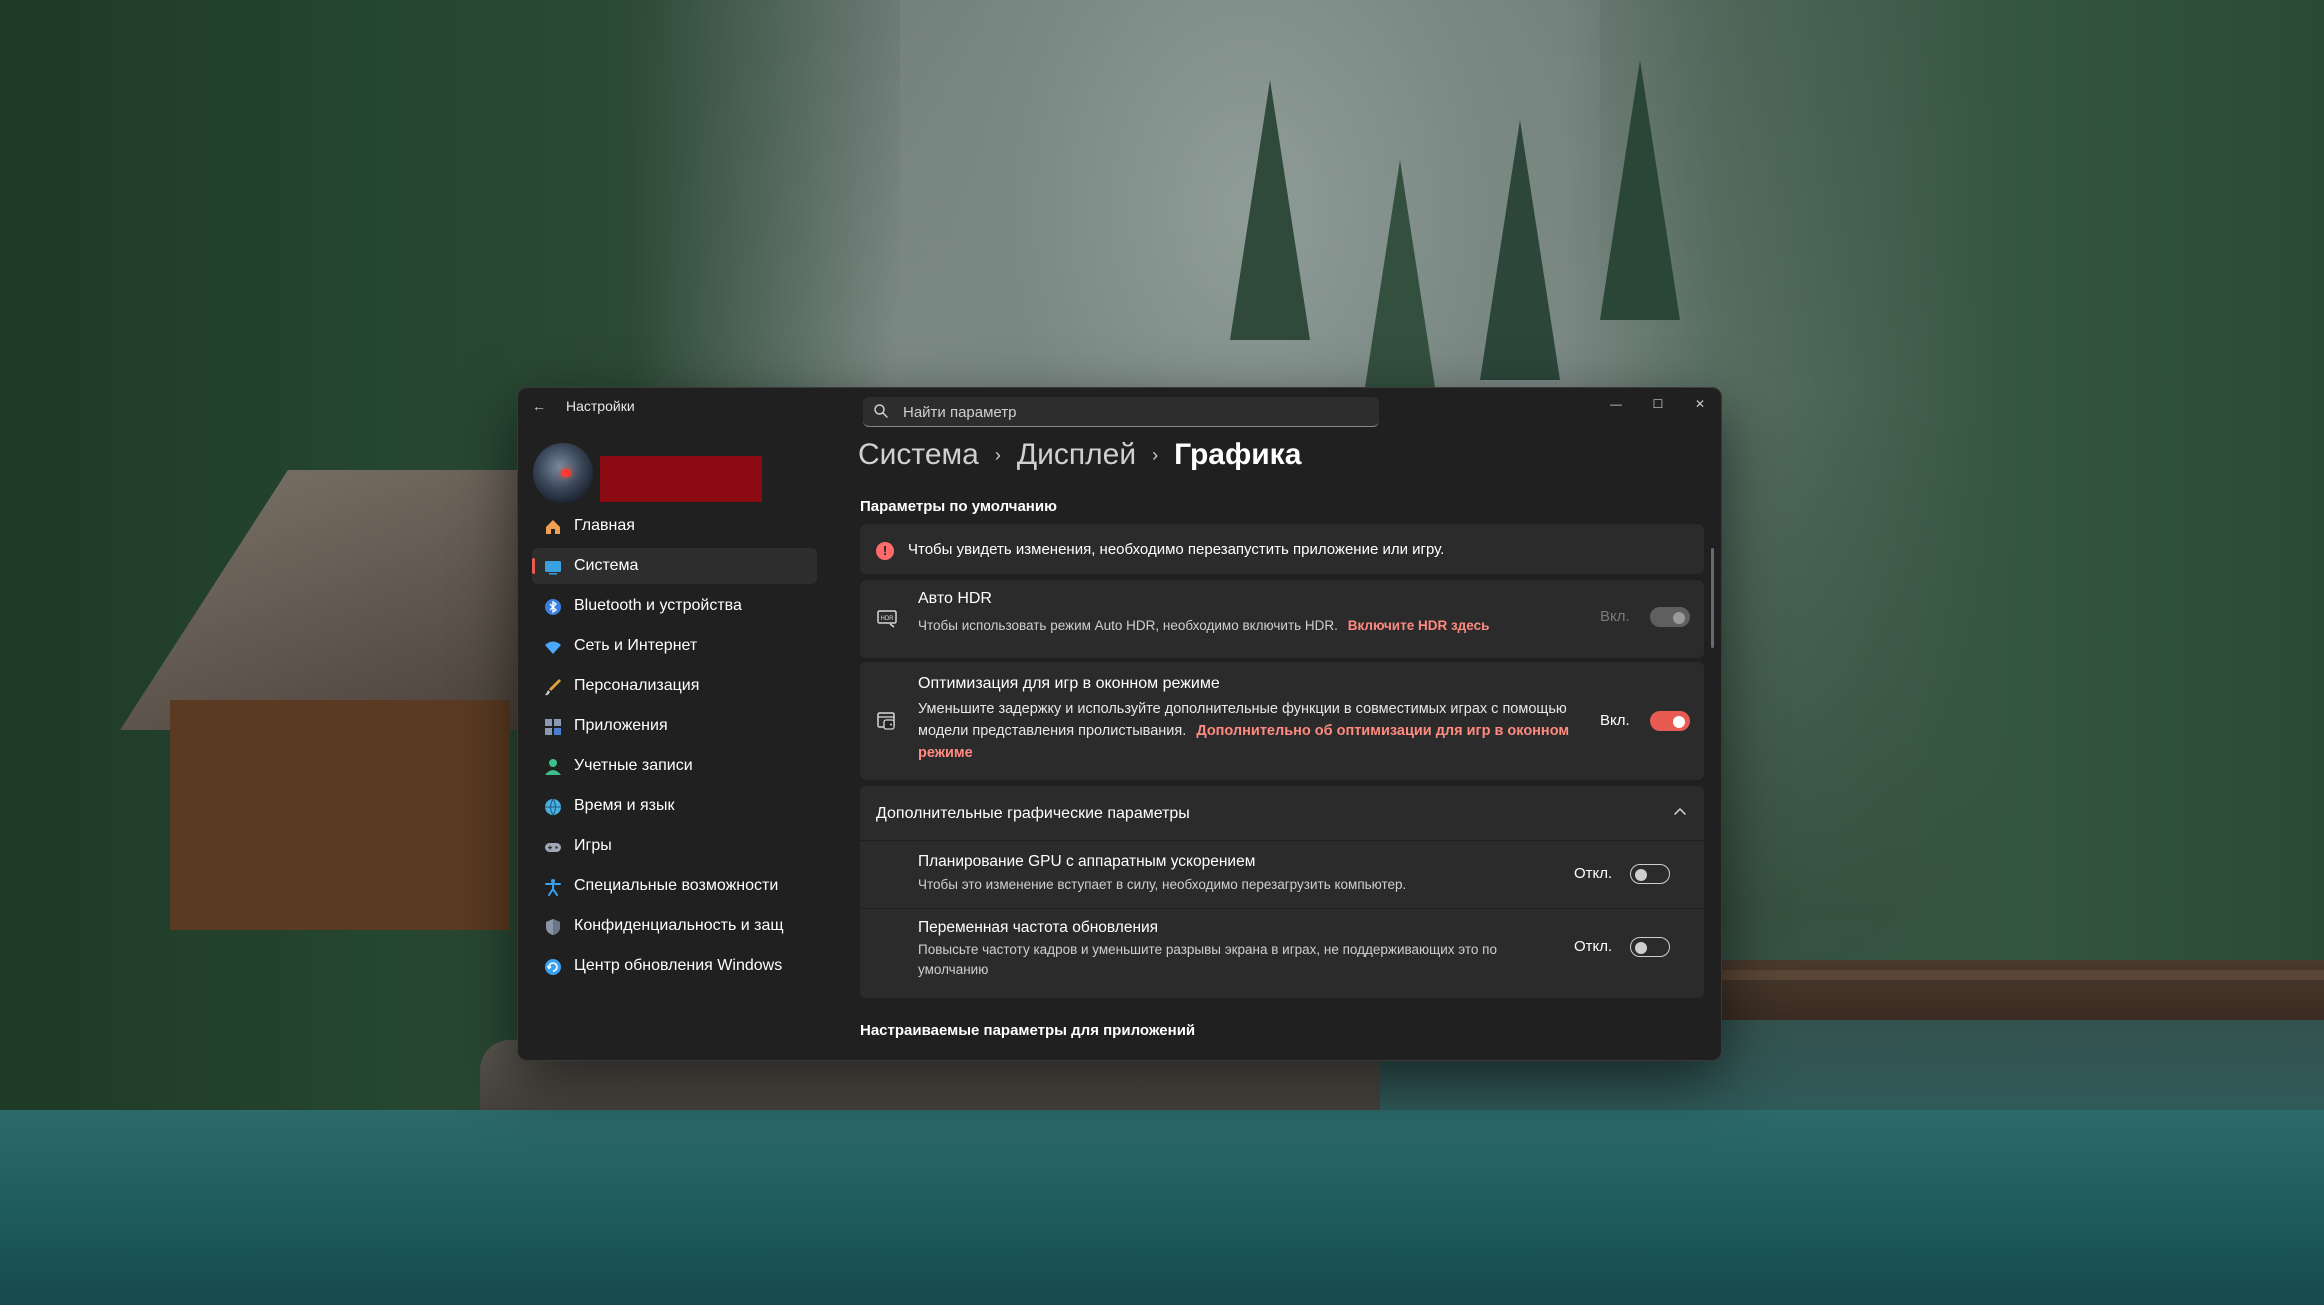 The image size is (2324, 1305). What do you see at coordinates (1670, 617) in the screenshot?
I see `auto-hdr-toggle` at bounding box center [1670, 617].